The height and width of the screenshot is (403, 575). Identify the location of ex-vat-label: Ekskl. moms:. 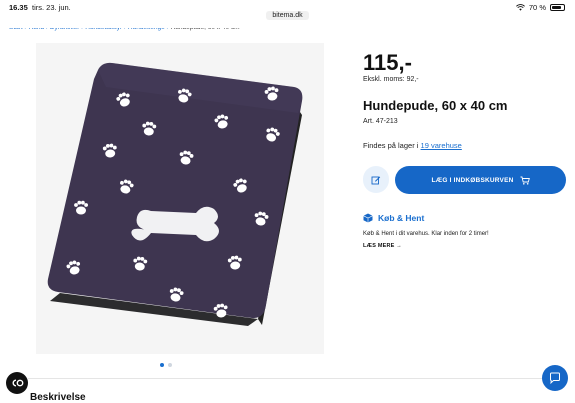
(384, 79).